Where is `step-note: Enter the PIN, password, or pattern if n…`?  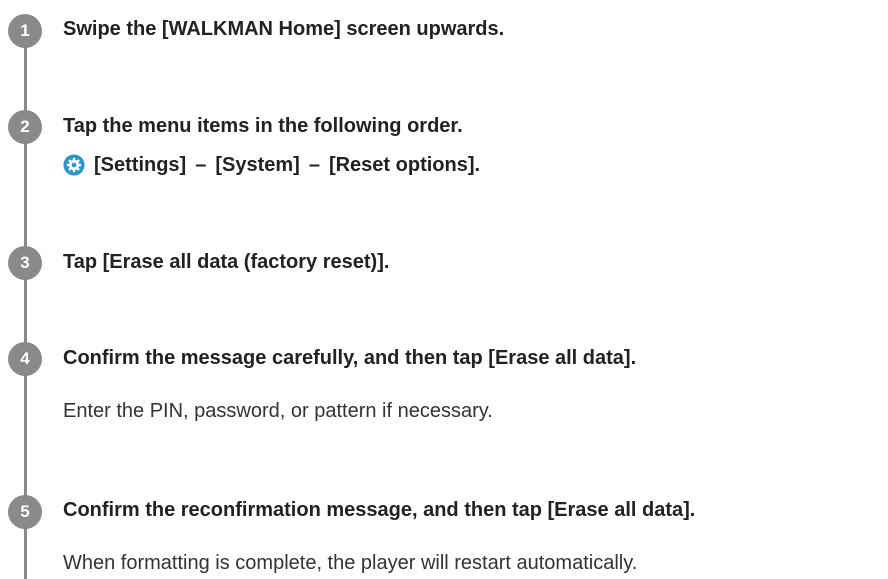
step-note: Enter the PIN, password, or pattern if n… is located at coordinates (278, 411).